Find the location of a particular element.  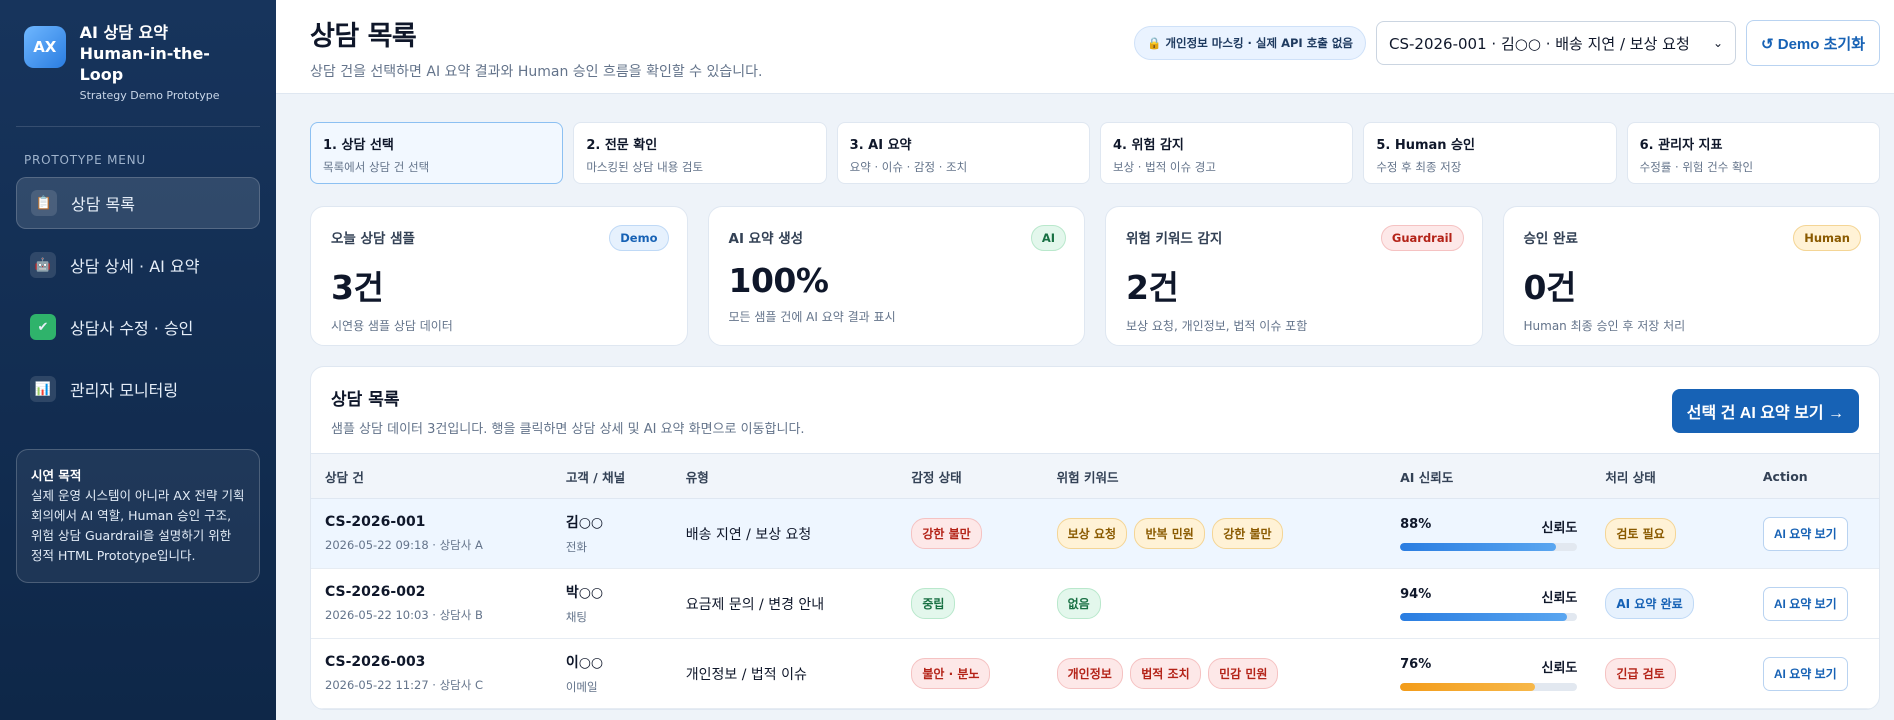

brand-subtitle: Strategy Demo Prototype is located at coordinates (149, 95).